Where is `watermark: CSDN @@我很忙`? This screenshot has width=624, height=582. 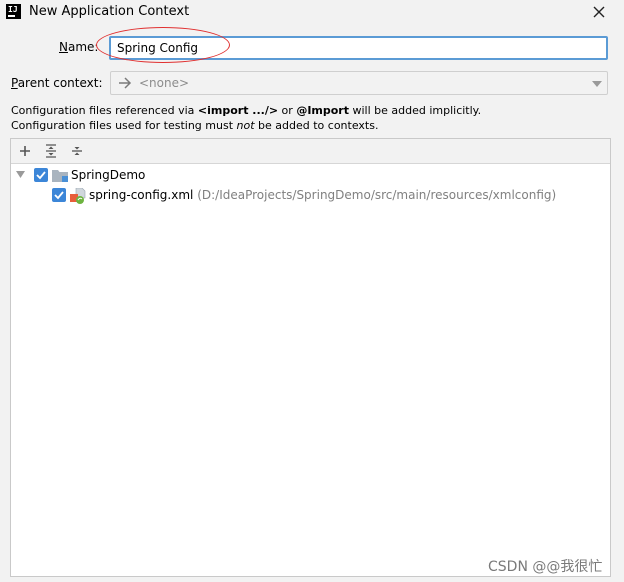
watermark: CSDN @@我很忙 is located at coordinates (545, 567).